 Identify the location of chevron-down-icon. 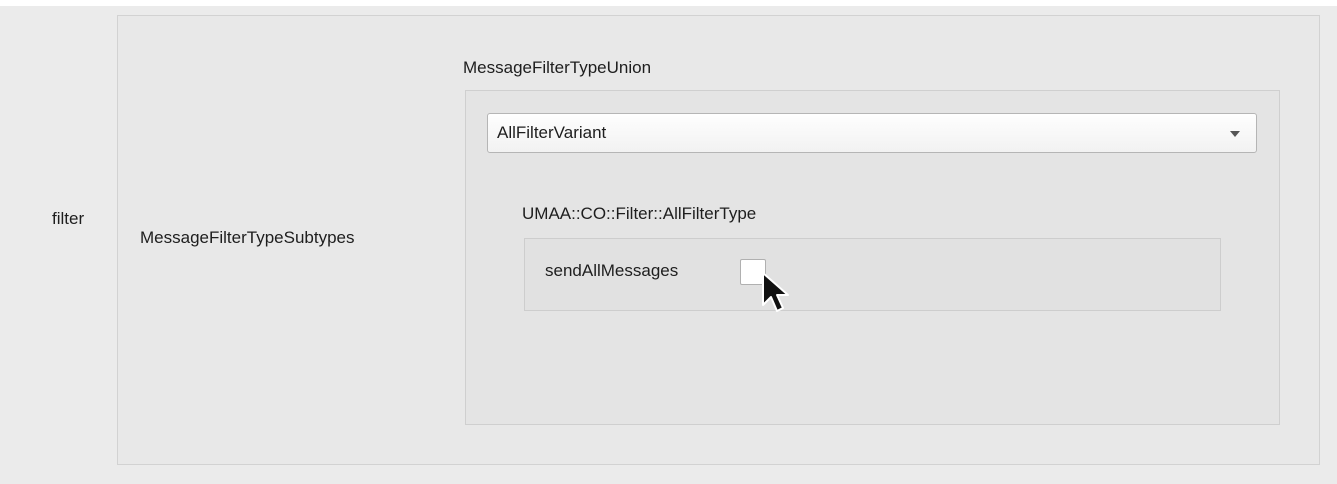
(1235, 134).